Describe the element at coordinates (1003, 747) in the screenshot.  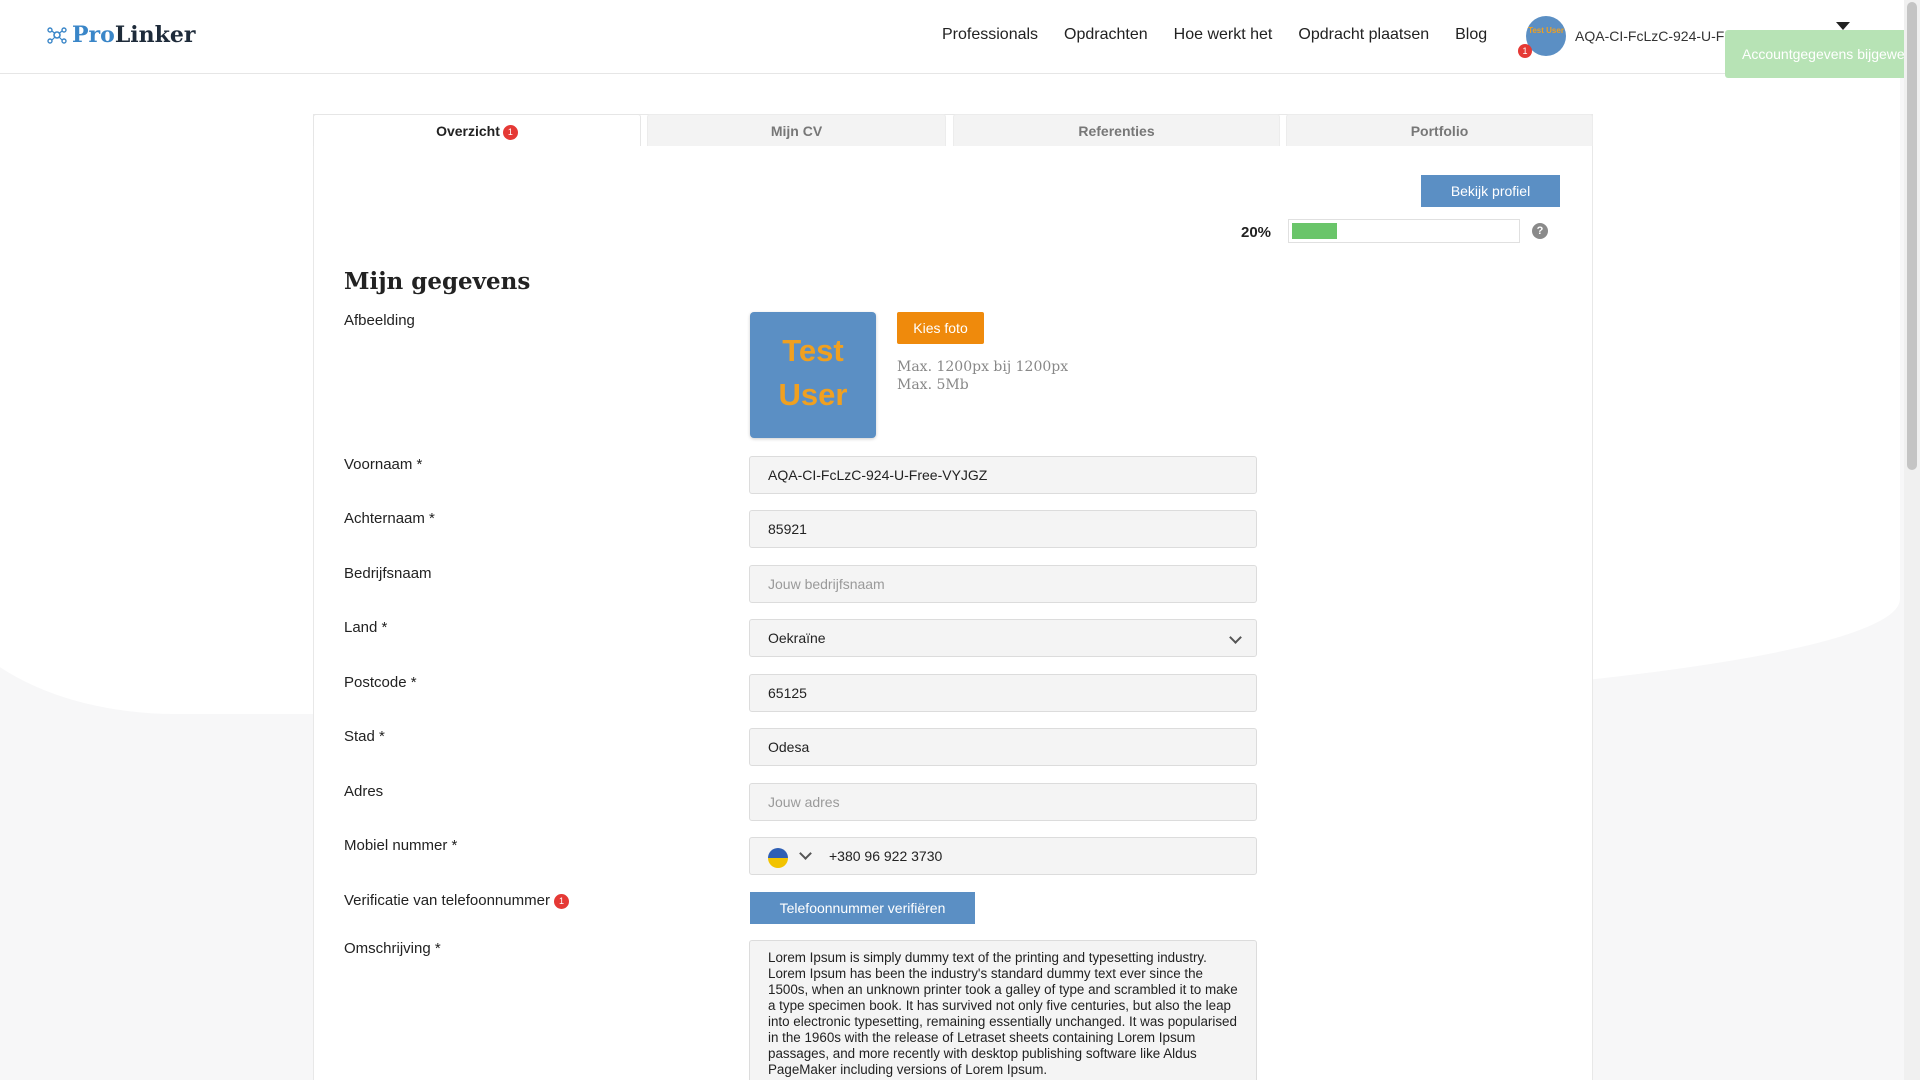
I see `stad-input: Odesa` at that location.